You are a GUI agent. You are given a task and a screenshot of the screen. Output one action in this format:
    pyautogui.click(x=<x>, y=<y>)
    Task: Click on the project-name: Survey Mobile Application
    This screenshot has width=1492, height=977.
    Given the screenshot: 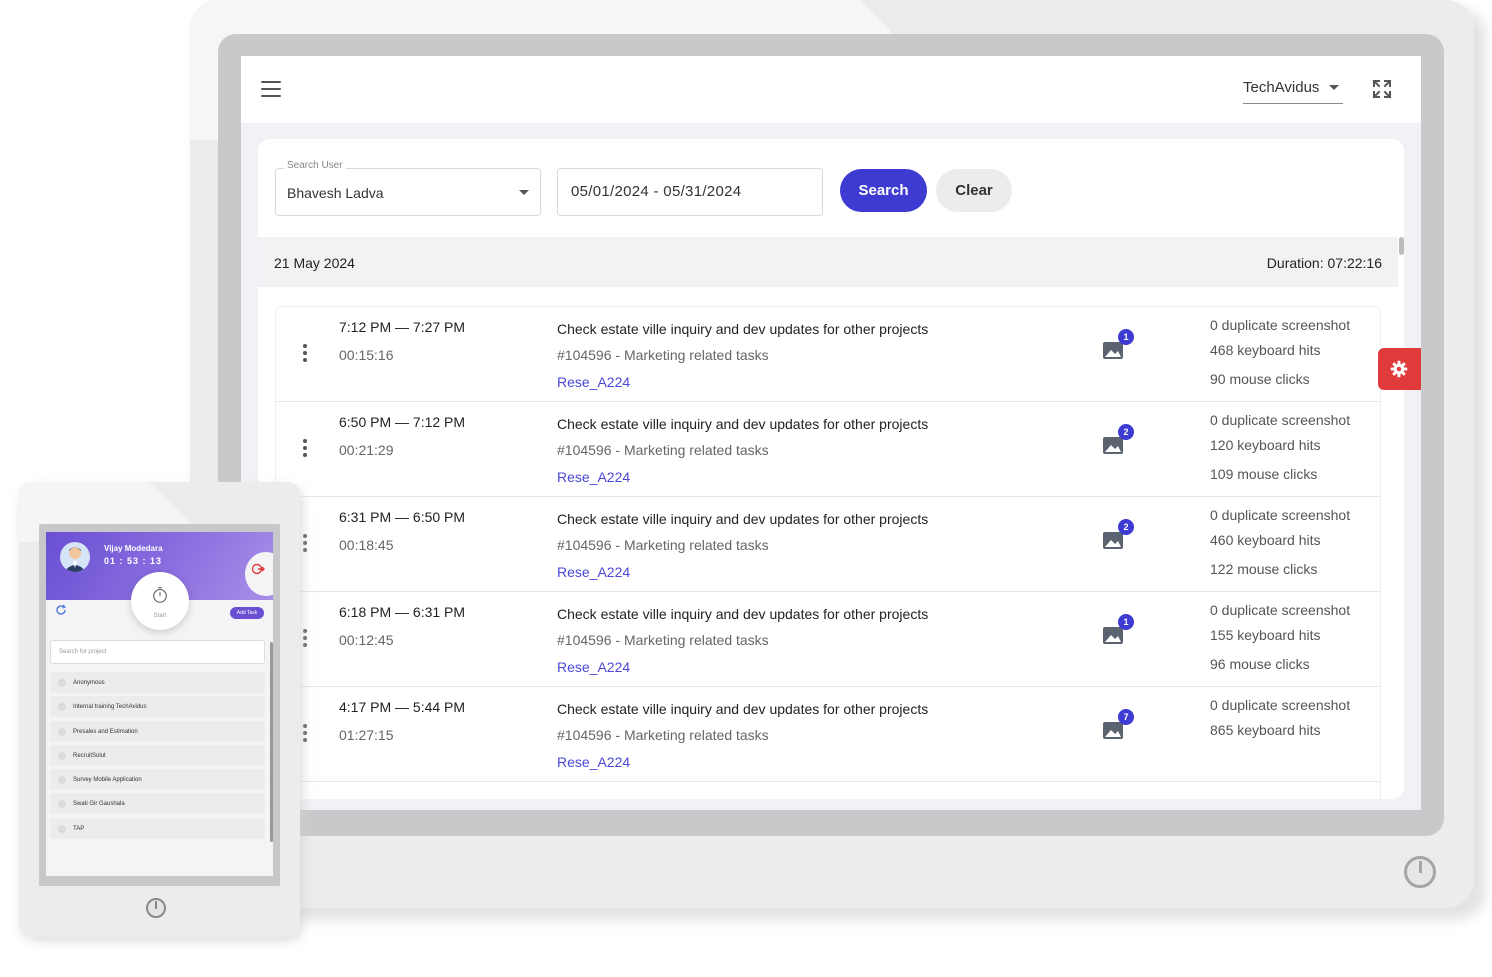 What is the action you would take?
    pyautogui.click(x=107, y=780)
    